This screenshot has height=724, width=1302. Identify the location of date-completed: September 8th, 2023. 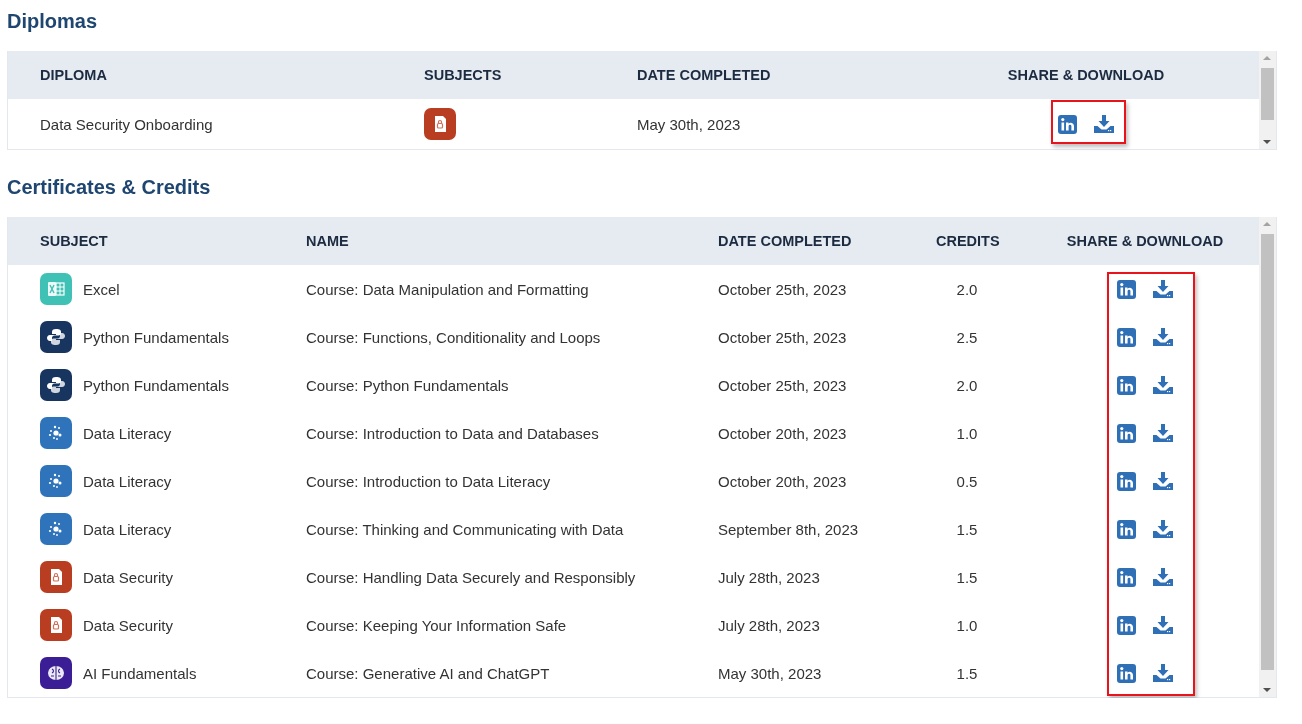
(789, 529).